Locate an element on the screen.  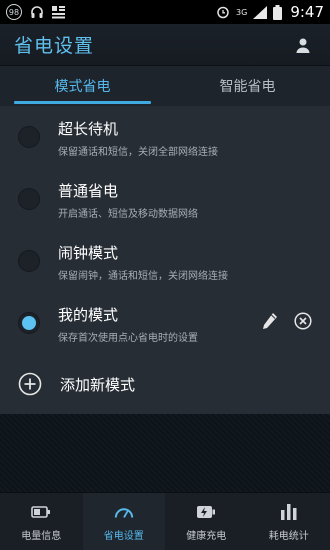
list-item-normal-saving: 普通省电 开启通话、短信及移动数据网络 is located at coordinates (165, 199).